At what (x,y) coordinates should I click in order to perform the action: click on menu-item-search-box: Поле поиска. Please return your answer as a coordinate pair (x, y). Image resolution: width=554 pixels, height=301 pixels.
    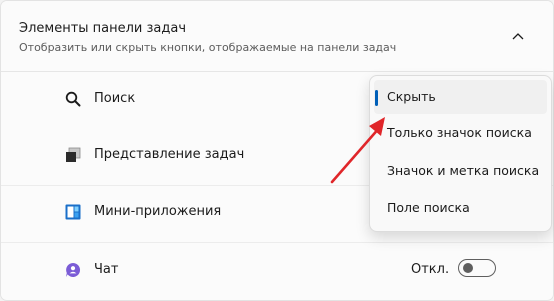
    Looking at the image, I should click on (460, 208).